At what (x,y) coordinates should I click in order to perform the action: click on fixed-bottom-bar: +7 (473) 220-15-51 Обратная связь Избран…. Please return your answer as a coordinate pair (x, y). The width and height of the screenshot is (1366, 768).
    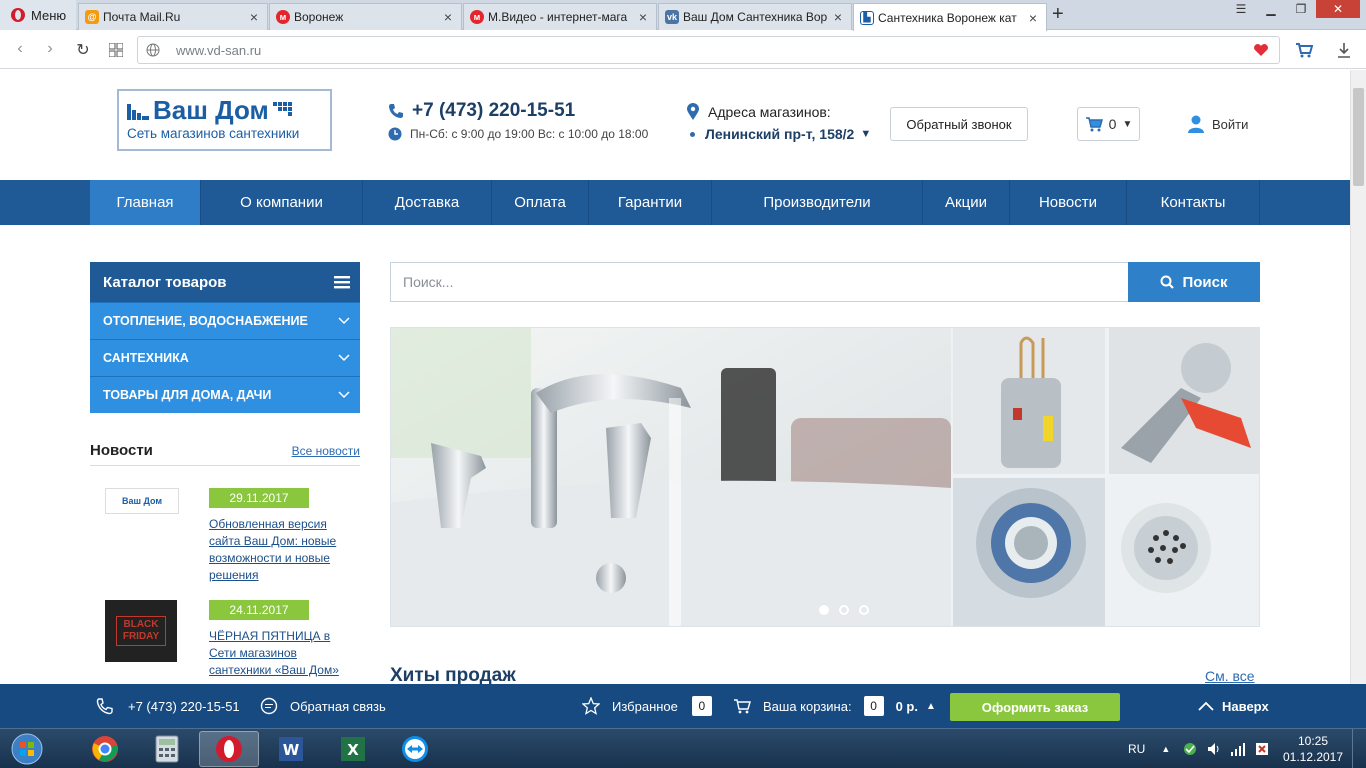
    Looking at the image, I should click on (683, 706).